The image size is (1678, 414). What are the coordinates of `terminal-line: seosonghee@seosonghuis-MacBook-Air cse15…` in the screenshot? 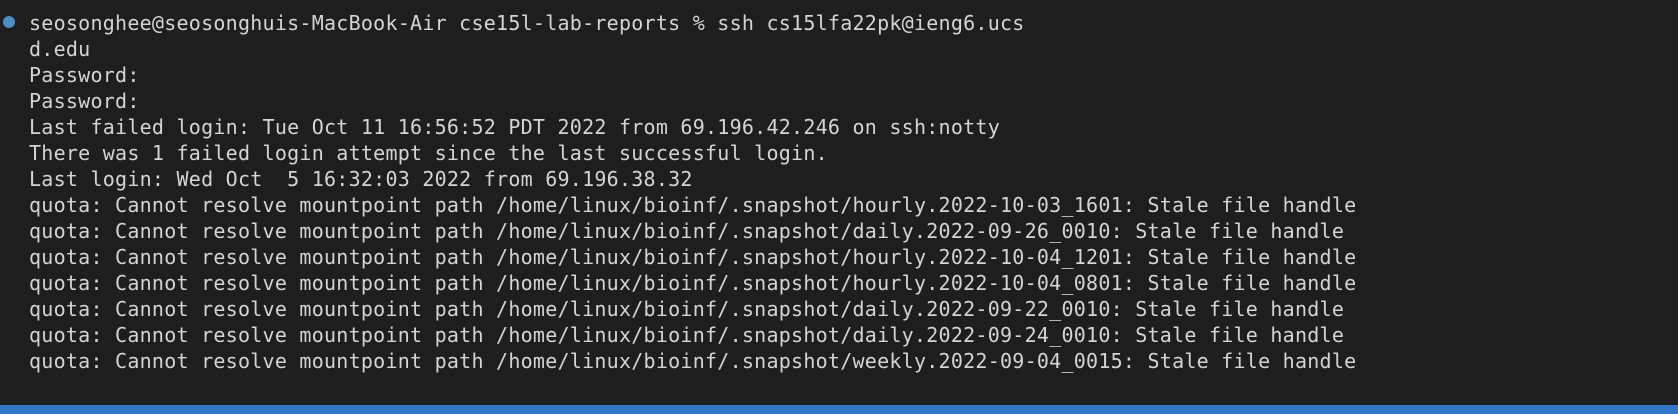 It's located at (527, 23).